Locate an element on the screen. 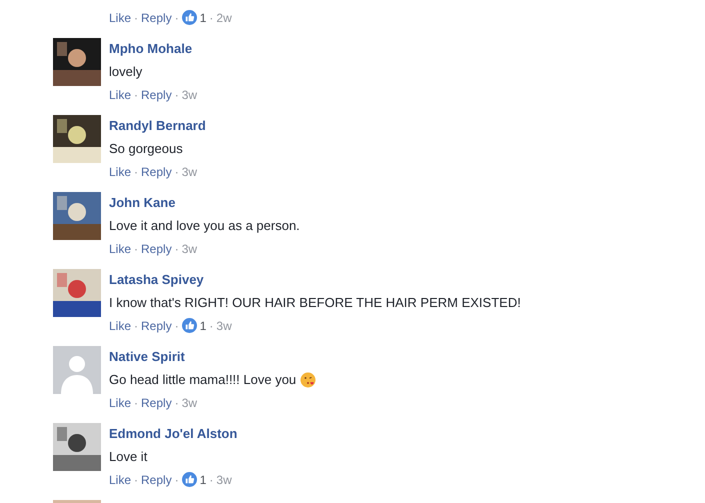 This screenshot has height=503, width=705. commenter-name: Native Spirit is located at coordinates (212, 356).